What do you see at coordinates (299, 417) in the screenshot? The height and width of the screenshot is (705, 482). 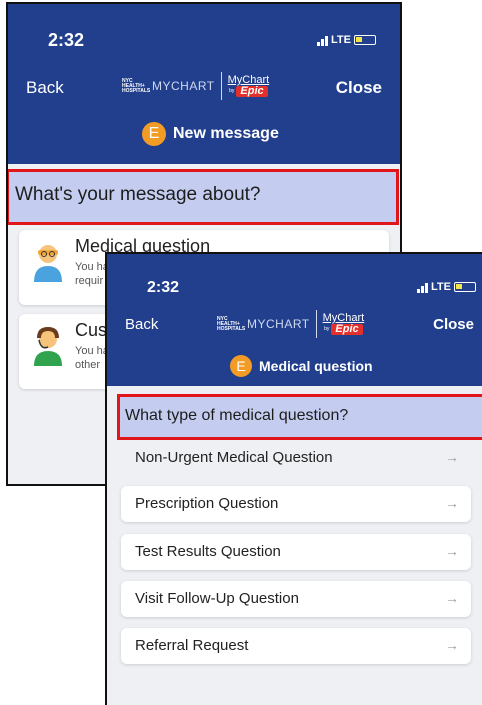 I see `question-heading: What type of medical question?` at bounding box center [299, 417].